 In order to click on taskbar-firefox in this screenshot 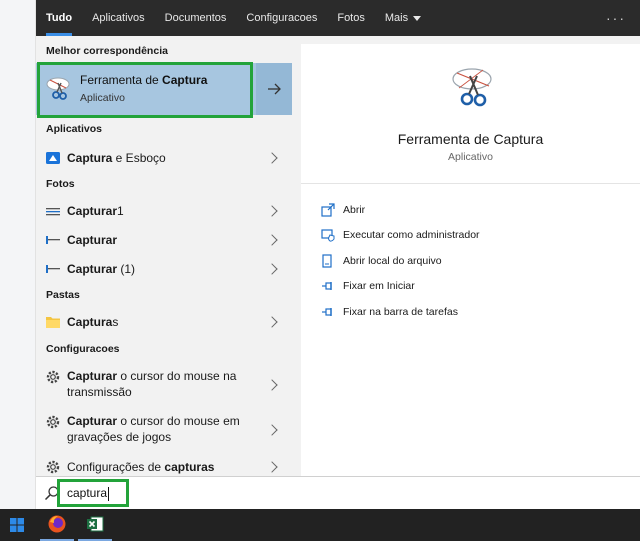, I will do `click(57, 525)`.